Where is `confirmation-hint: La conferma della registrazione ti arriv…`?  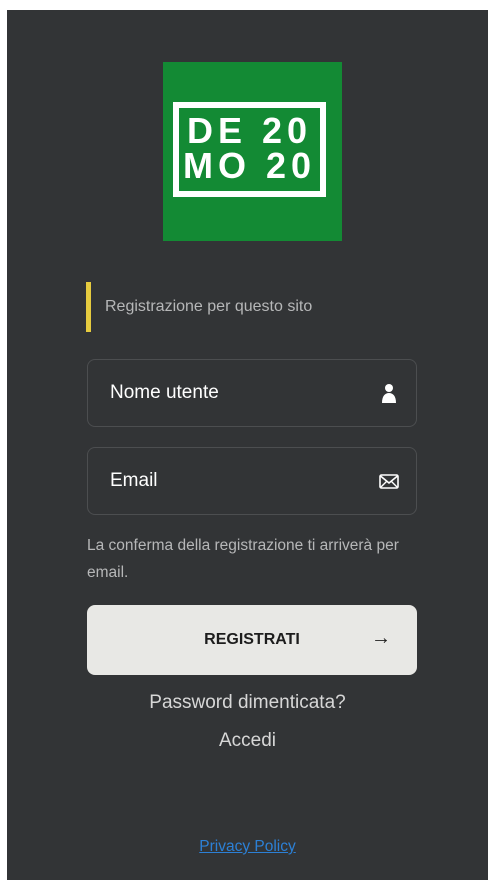
confirmation-hint: La conferma della registrazione ti arriv… is located at coordinates (243, 559).